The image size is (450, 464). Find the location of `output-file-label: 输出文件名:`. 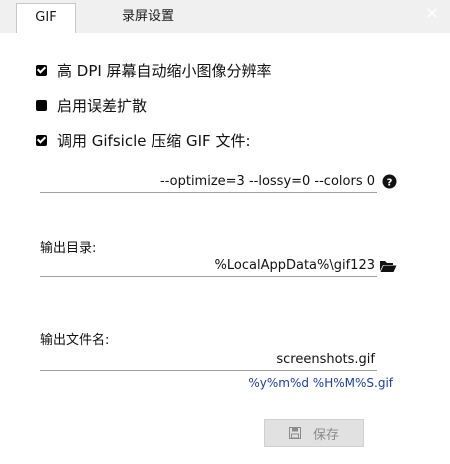

output-file-label: 输出文件名: is located at coordinates (75, 340).